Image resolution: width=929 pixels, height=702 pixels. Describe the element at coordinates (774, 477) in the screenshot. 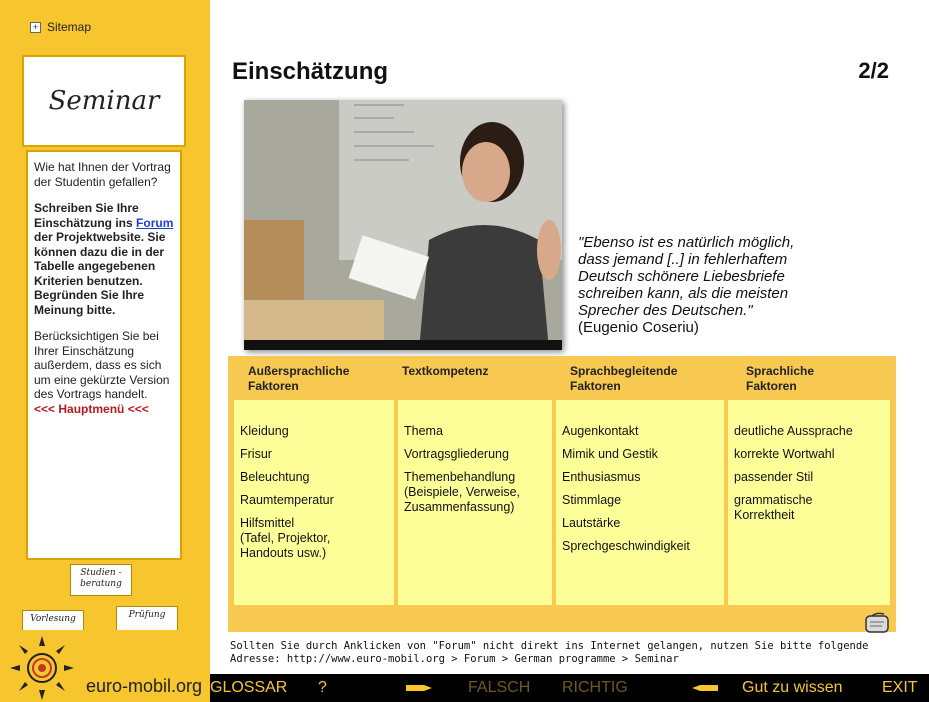

I see `list-item: passender Stil` at that location.